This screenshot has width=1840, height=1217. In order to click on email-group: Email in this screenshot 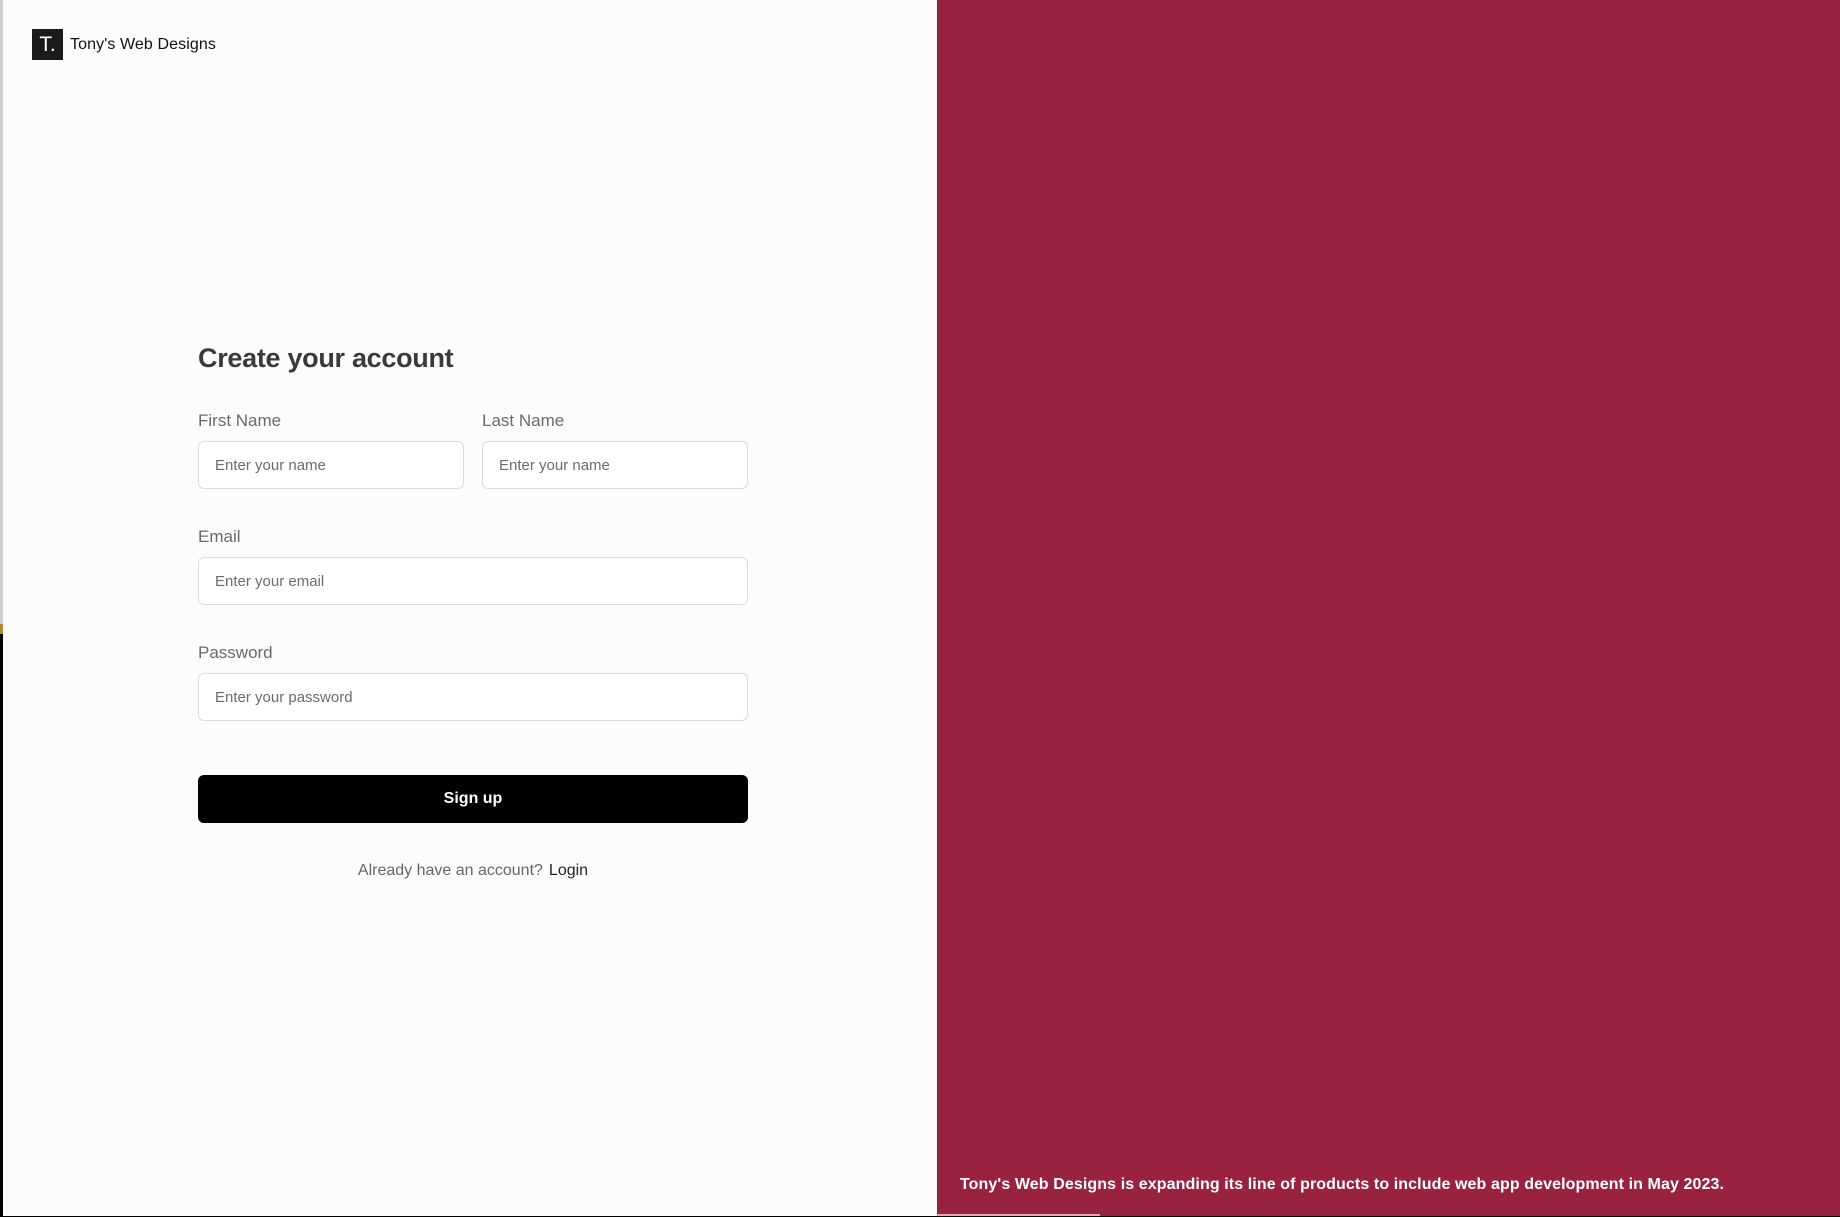, I will do `click(473, 566)`.